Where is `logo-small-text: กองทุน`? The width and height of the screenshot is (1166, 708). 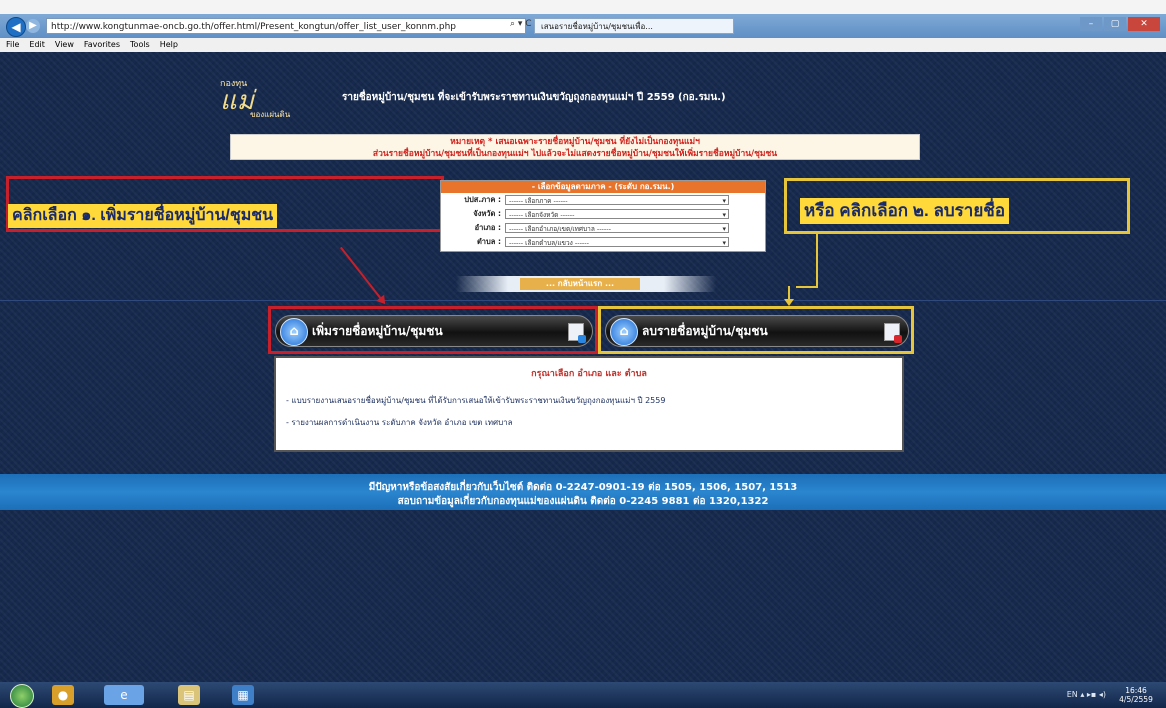
logo-small-text: กองทุน is located at coordinates (234, 84).